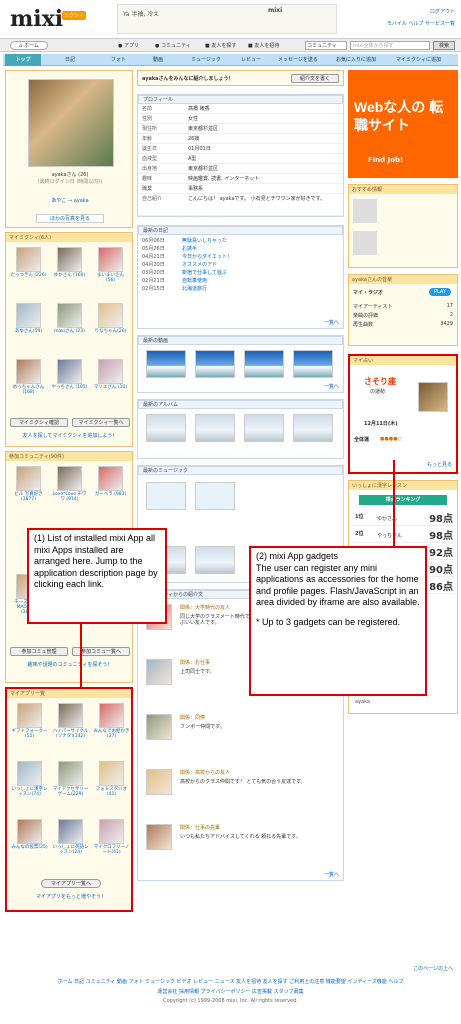  I want to click on diary-row: 04月20日 オススメのアド, so click(240, 265).